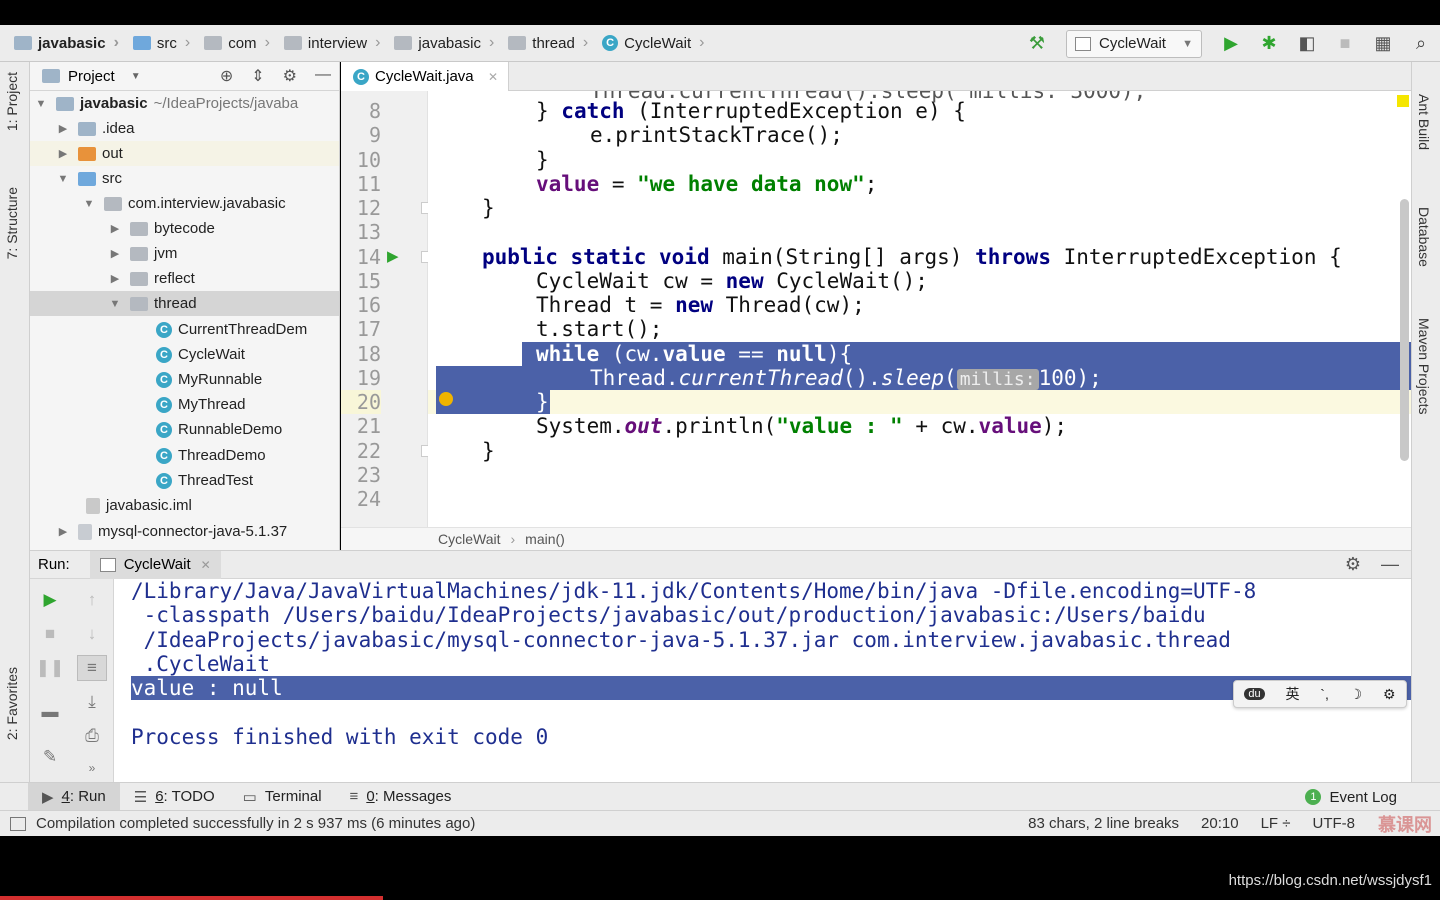 This screenshot has width=1440, height=900. Describe the element at coordinates (136, 76) in the screenshot. I see `dropdown-arrow-icon: ▼` at that location.